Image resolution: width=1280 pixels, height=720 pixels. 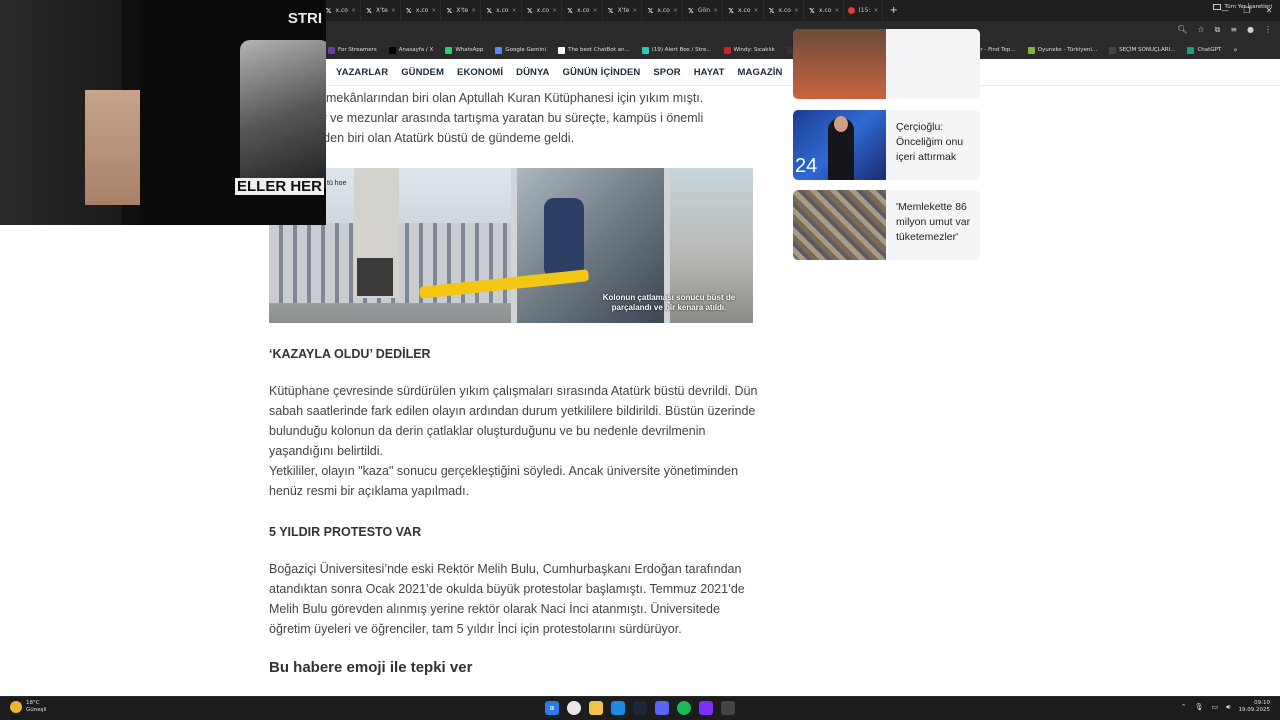 What do you see at coordinates (1204, 50) in the screenshot?
I see `bookmark-item: ChatGPT` at bounding box center [1204, 50].